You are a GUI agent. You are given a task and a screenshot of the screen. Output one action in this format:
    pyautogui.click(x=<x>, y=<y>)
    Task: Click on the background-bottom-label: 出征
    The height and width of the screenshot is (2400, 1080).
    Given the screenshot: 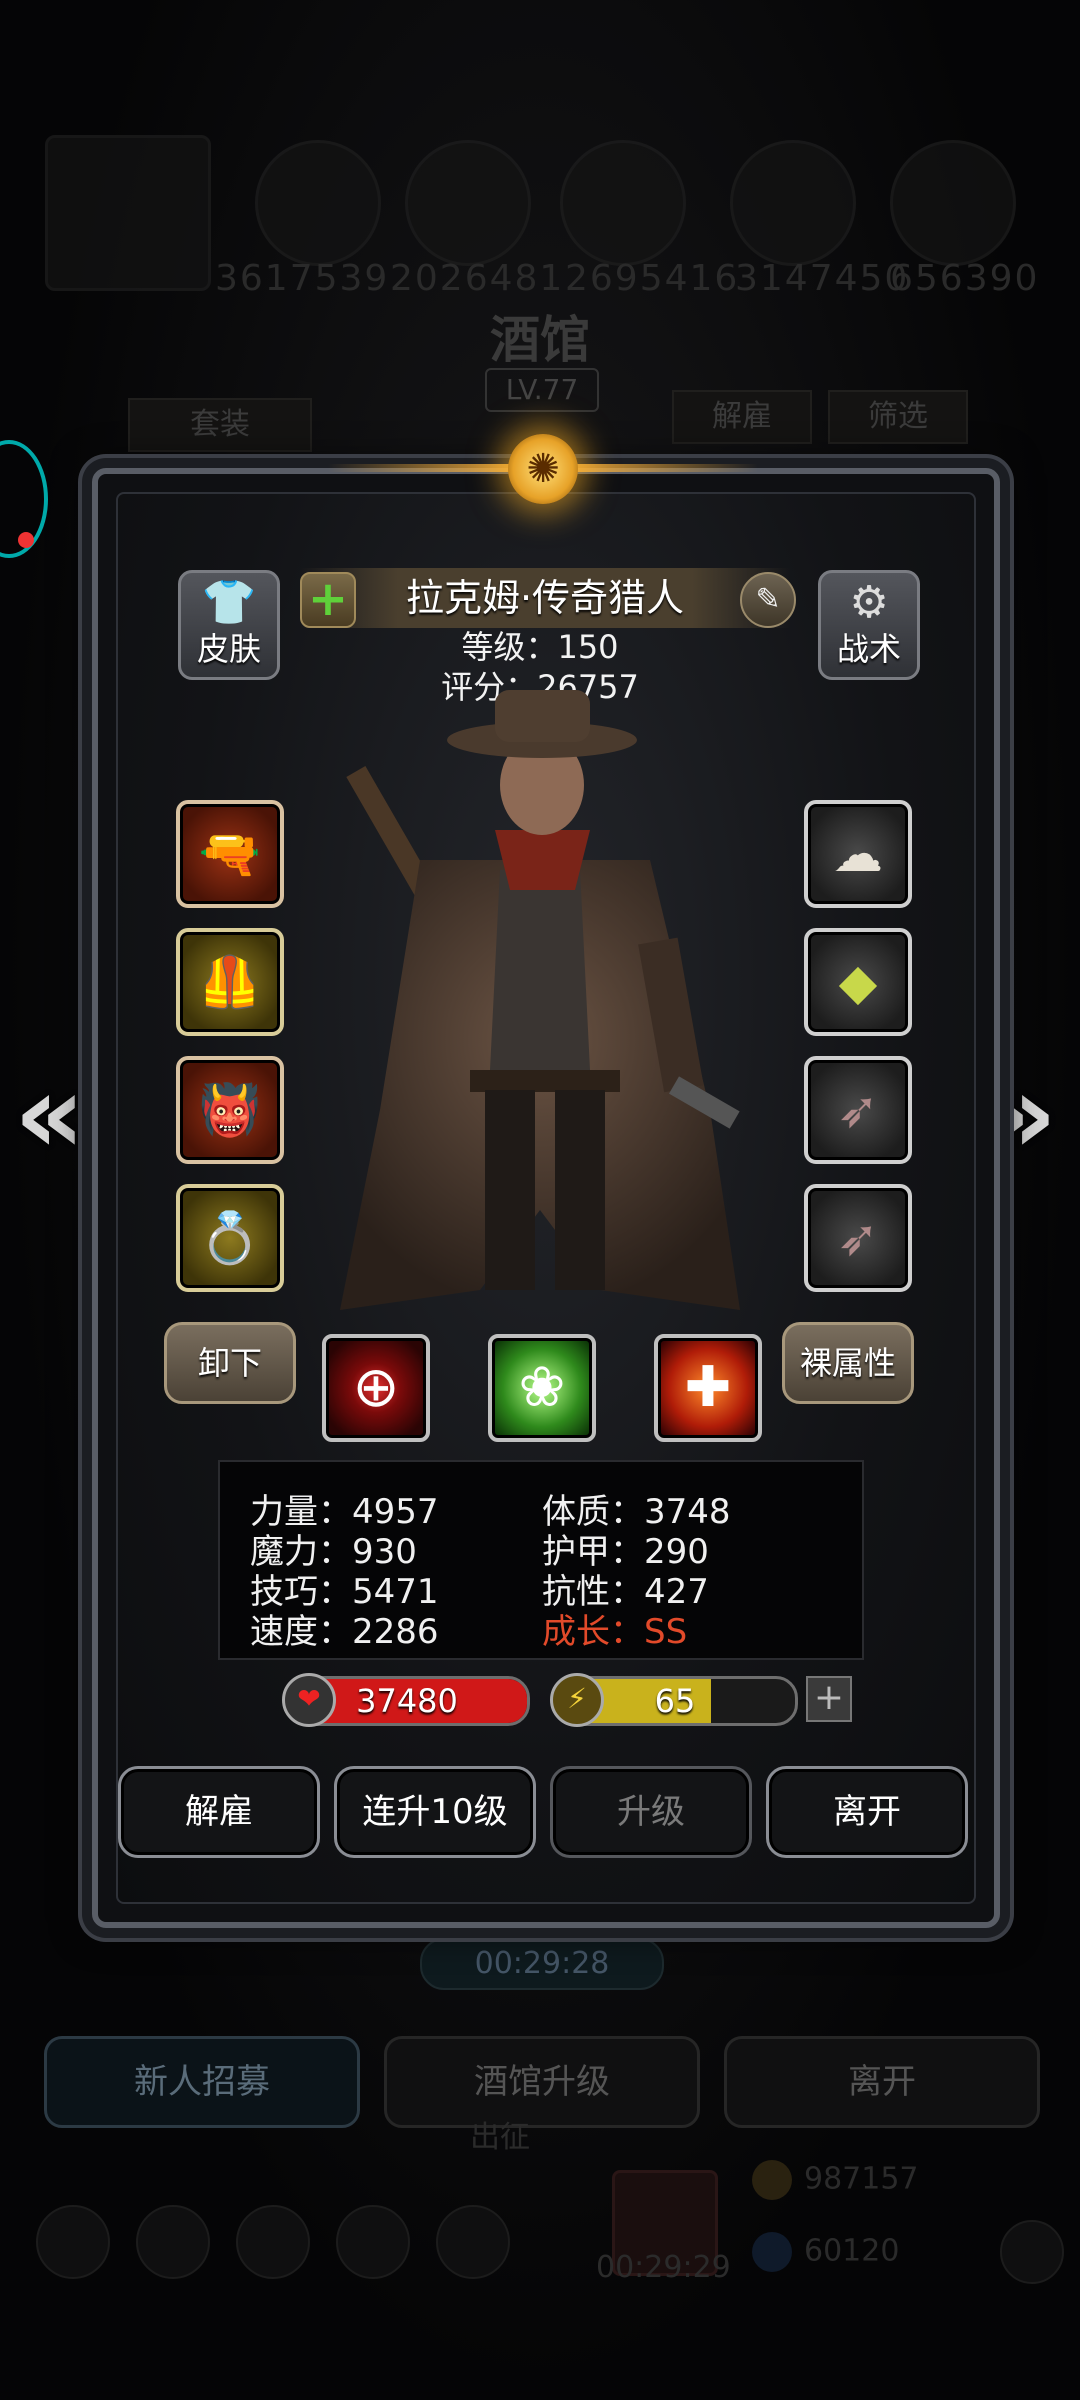 What is the action you would take?
    pyautogui.click(x=500, y=2137)
    